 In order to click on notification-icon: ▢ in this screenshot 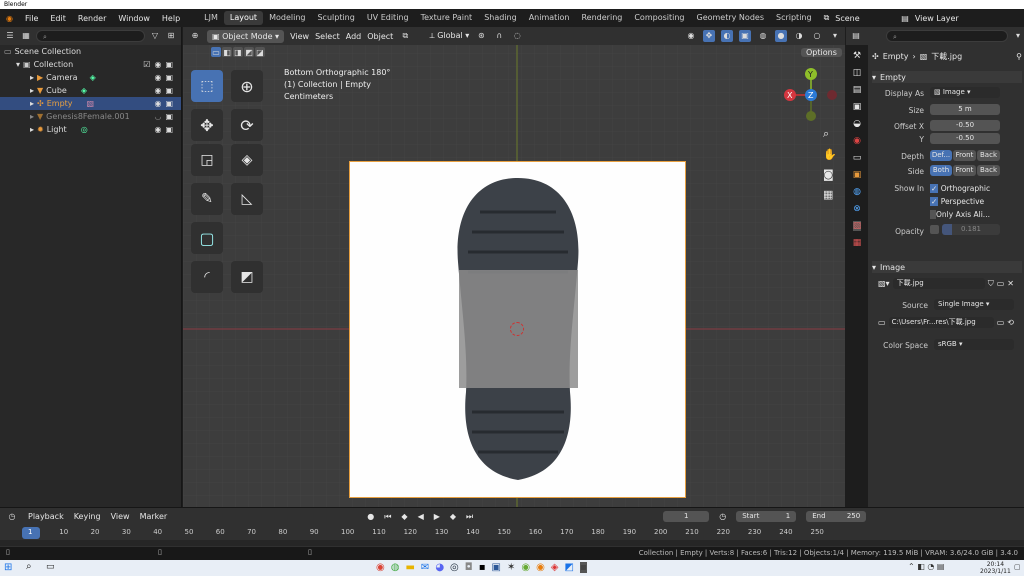, I will do `click(1017, 567)`.